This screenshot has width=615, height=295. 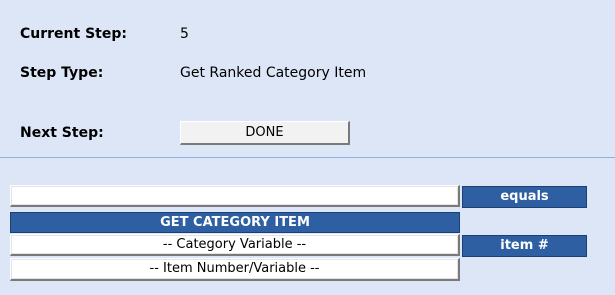 I want to click on current-step-label: Current Step:, so click(x=73, y=34).